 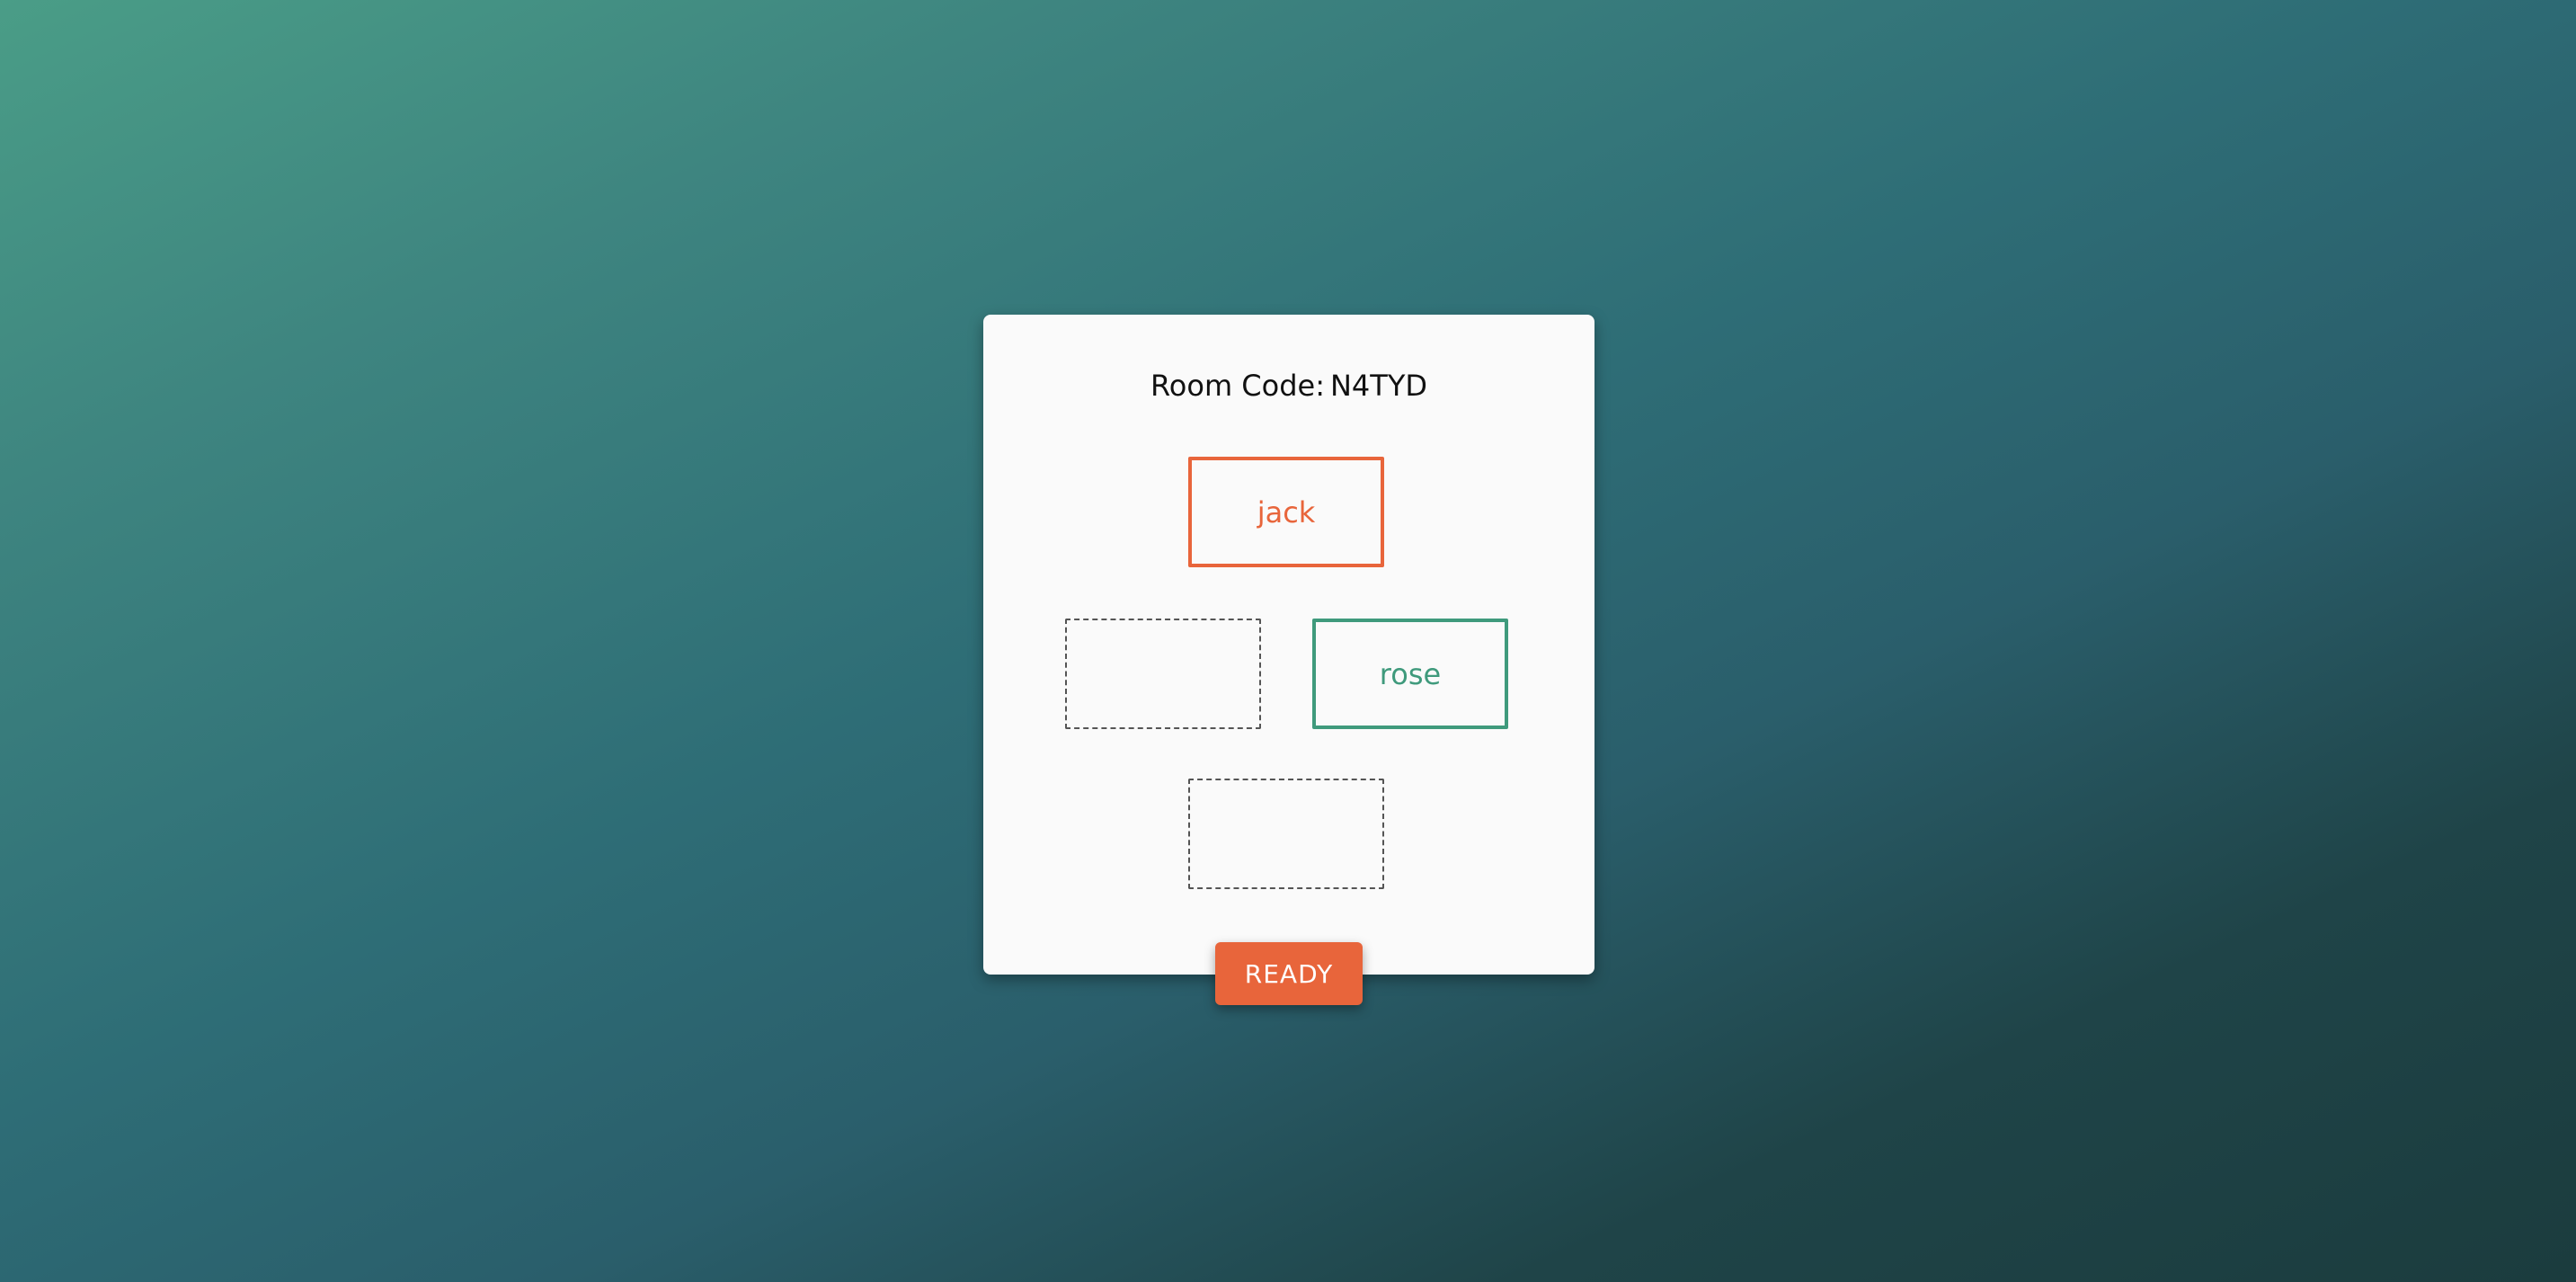 I want to click on seat-right: rose, so click(x=1410, y=674).